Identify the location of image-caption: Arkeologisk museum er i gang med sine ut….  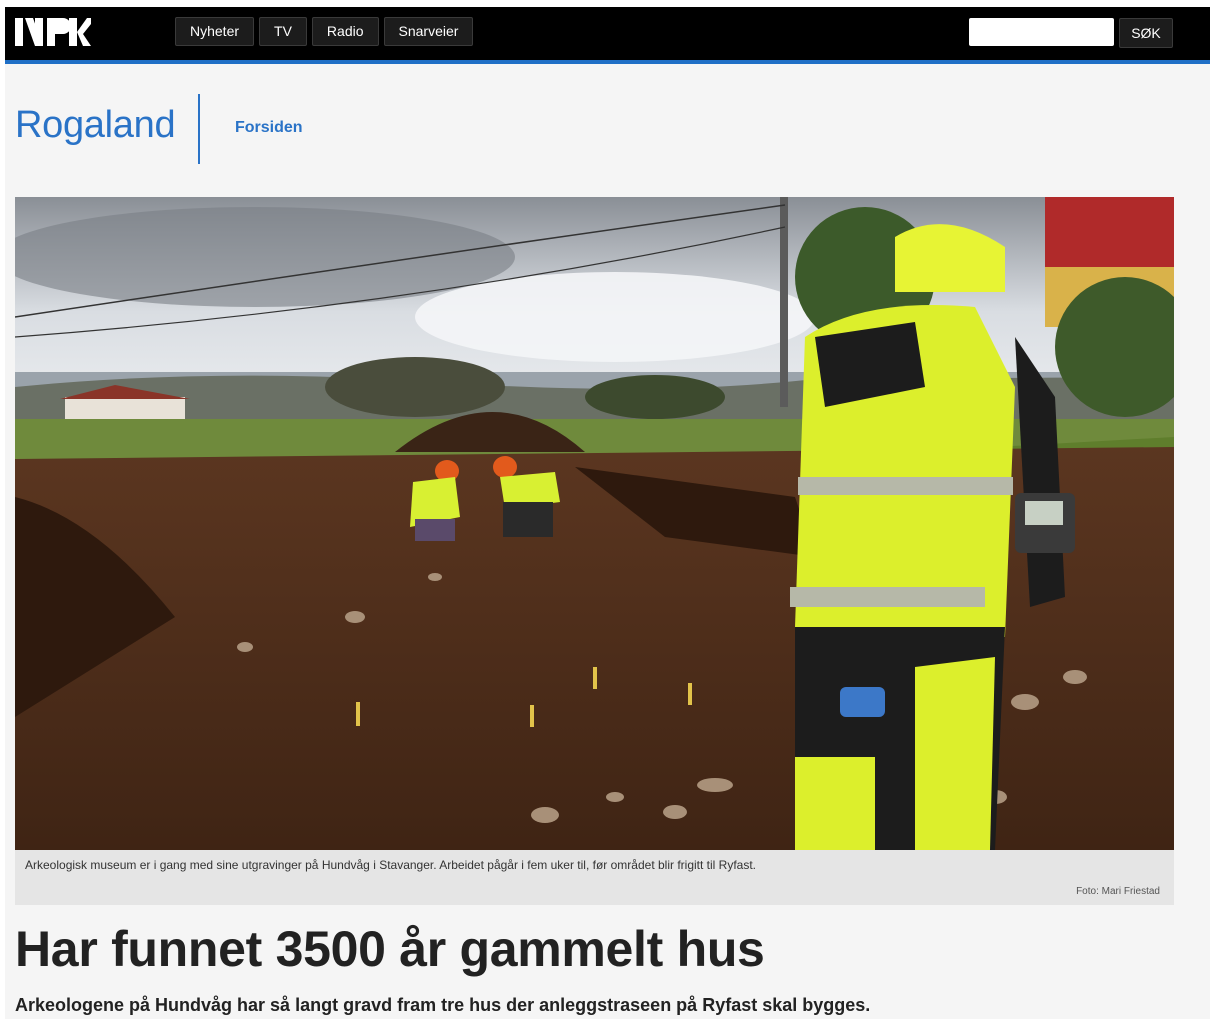
(391, 865).